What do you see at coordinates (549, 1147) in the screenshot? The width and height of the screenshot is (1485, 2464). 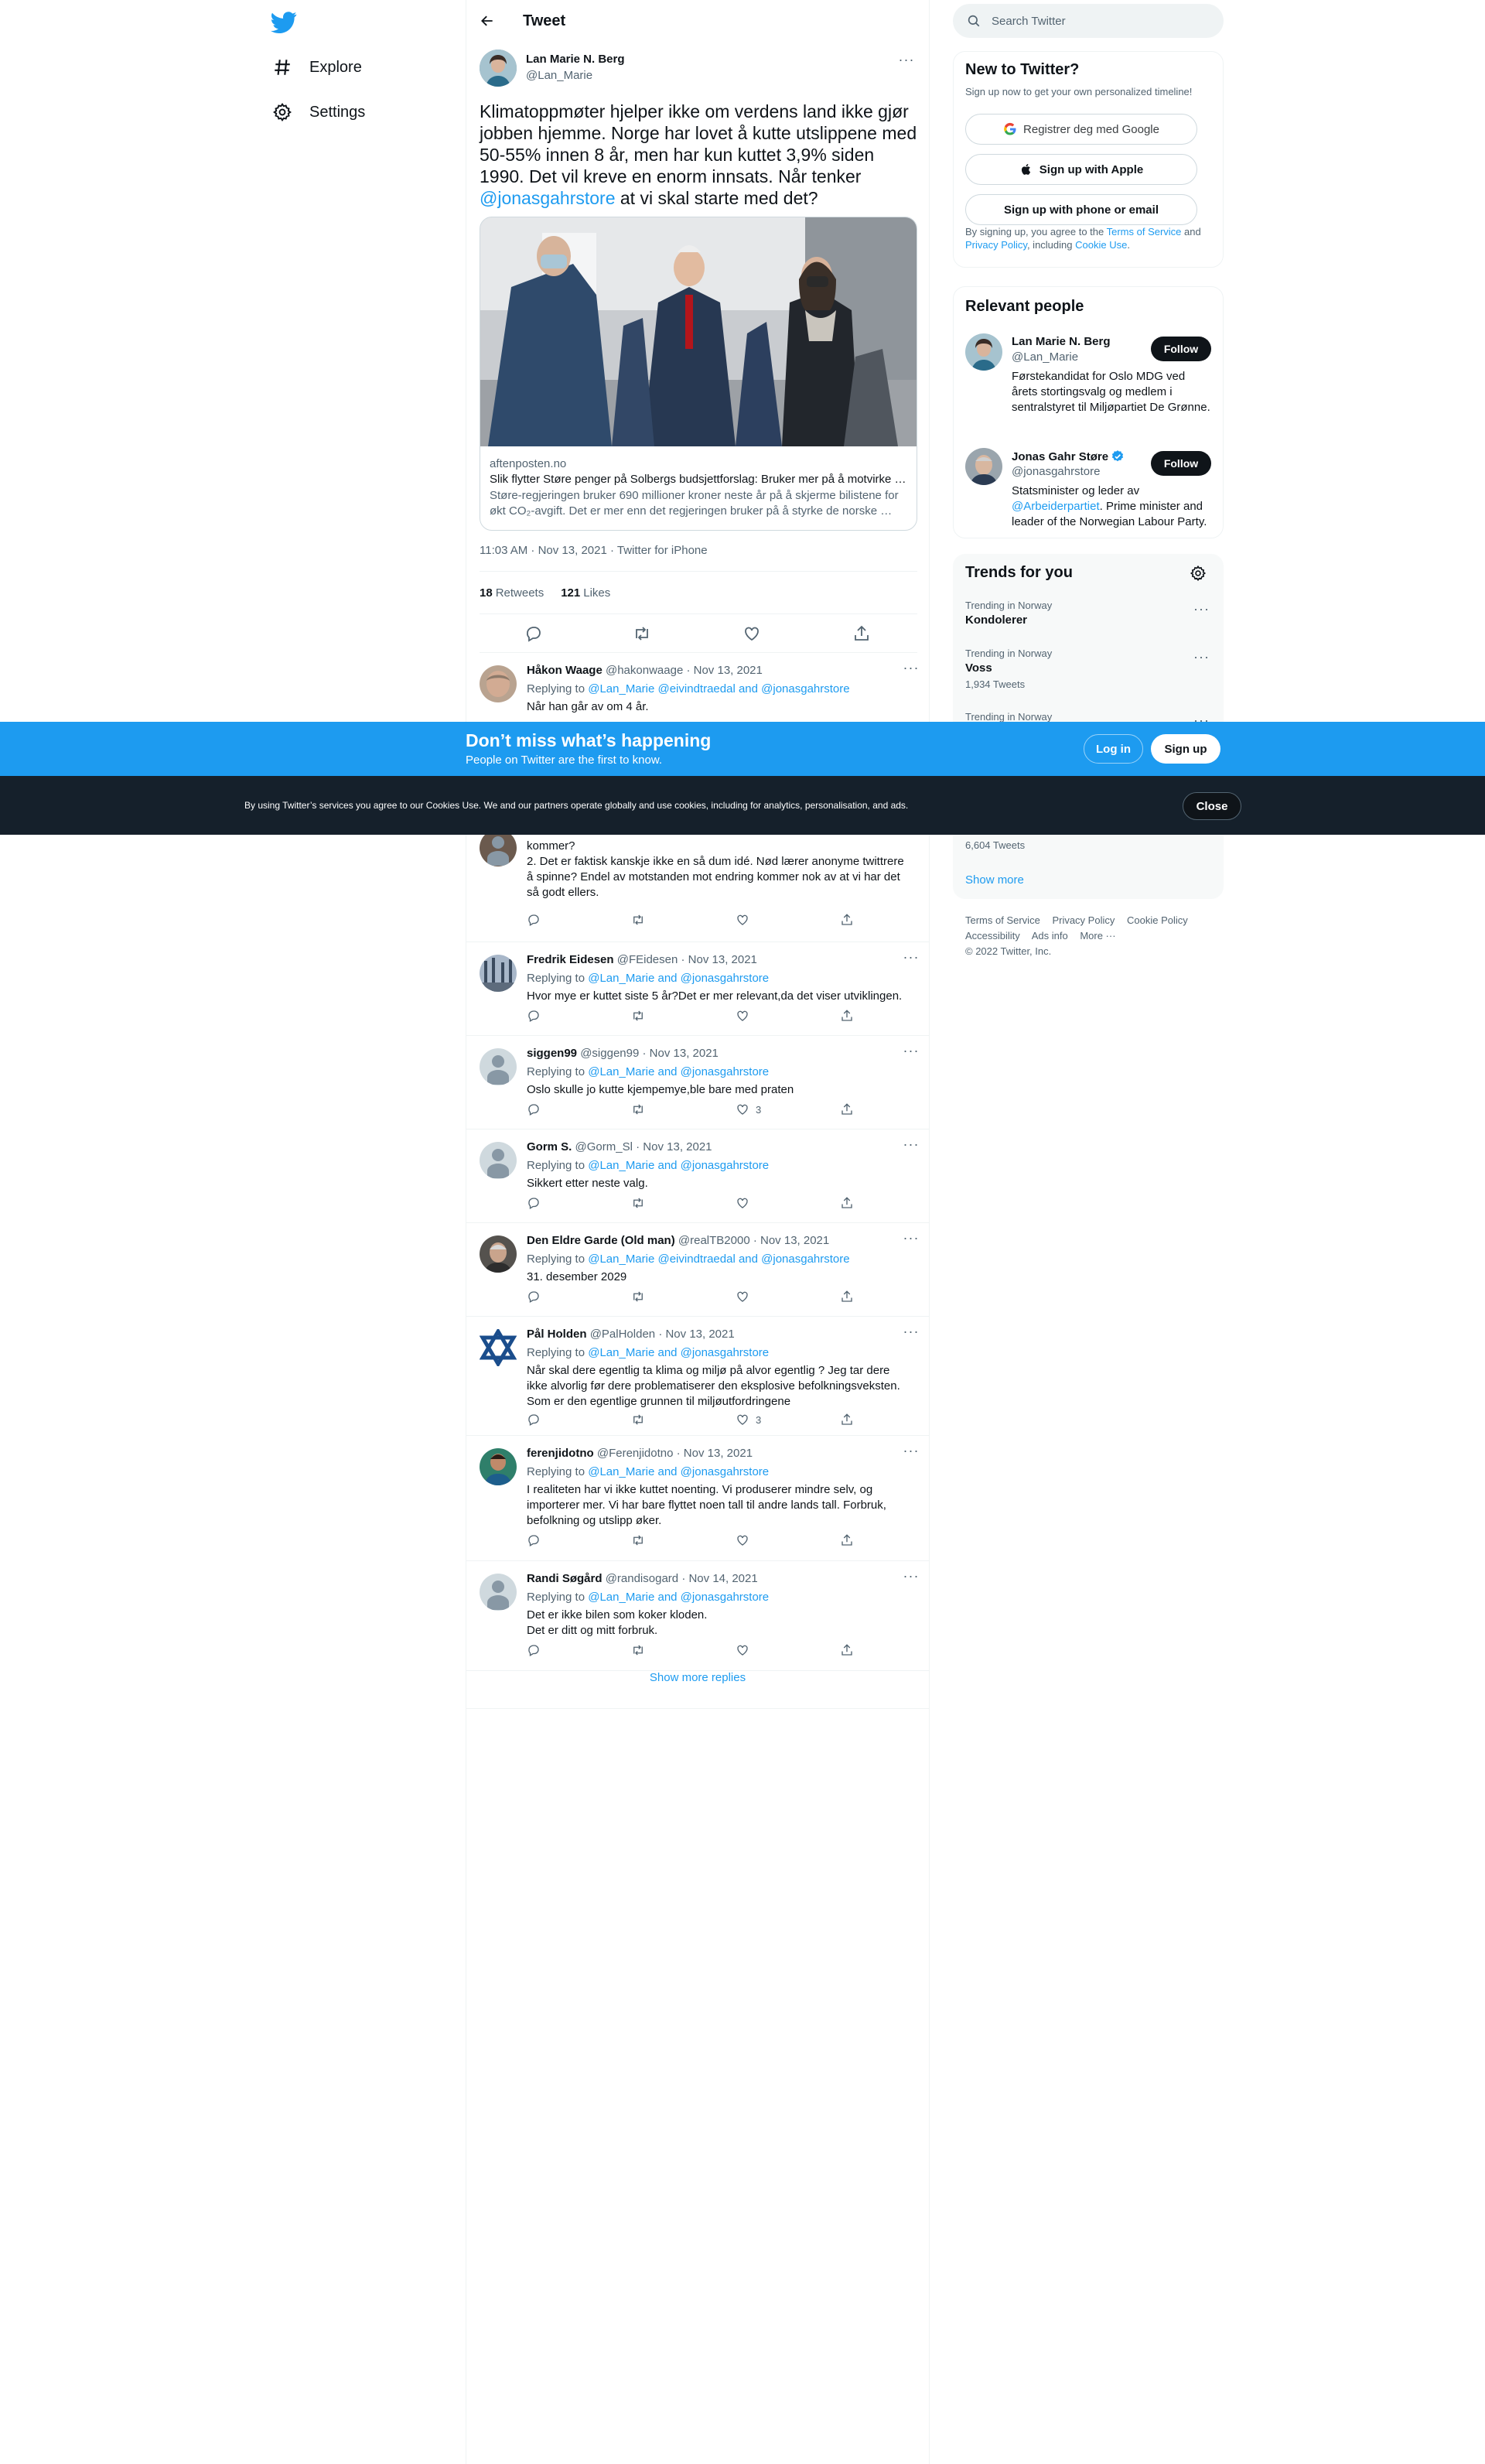 I see `author-name: Gorm S.` at bounding box center [549, 1147].